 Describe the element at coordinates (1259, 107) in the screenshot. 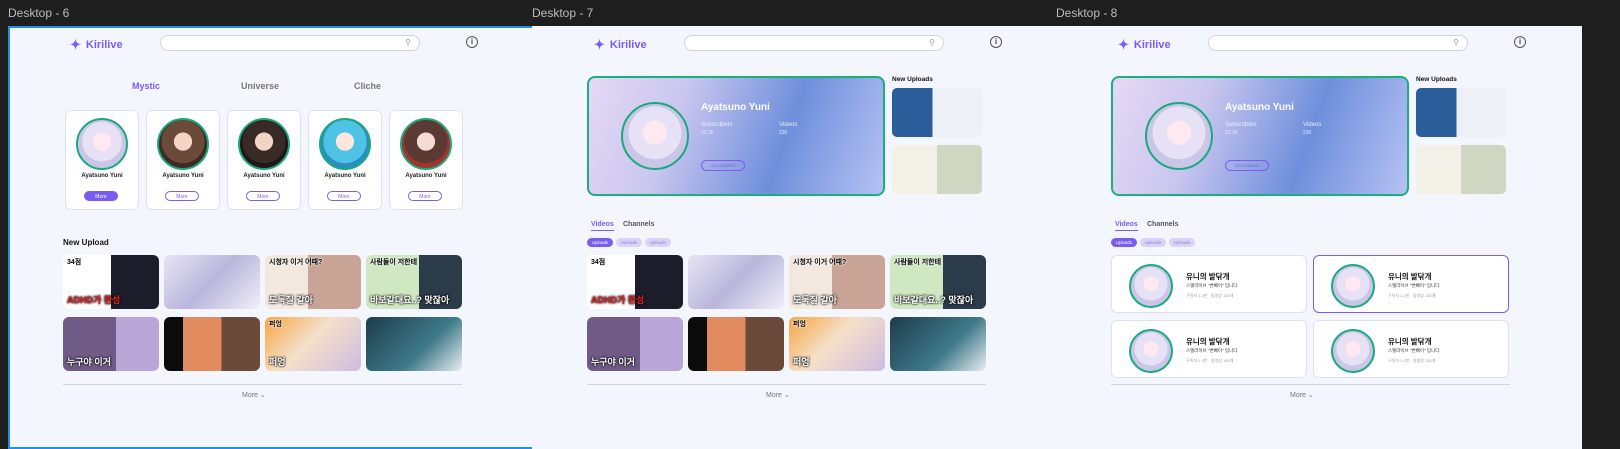

I see `channel-name: Ayatsuno Yuni` at that location.